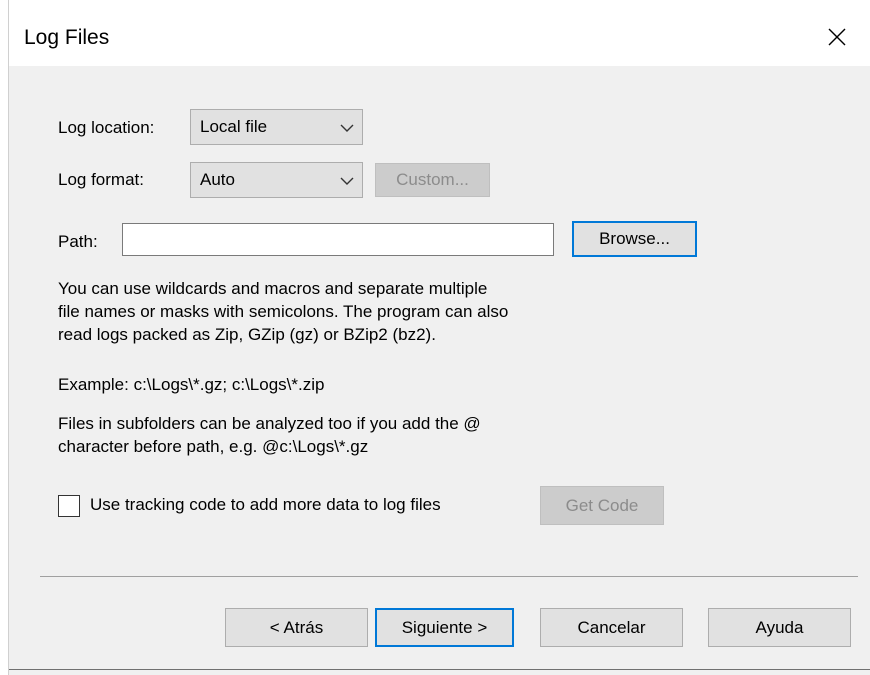 Image resolution: width=870 pixels, height=675 pixels. What do you see at coordinates (439, 36) in the screenshot?
I see `title-bar: Log Files` at bounding box center [439, 36].